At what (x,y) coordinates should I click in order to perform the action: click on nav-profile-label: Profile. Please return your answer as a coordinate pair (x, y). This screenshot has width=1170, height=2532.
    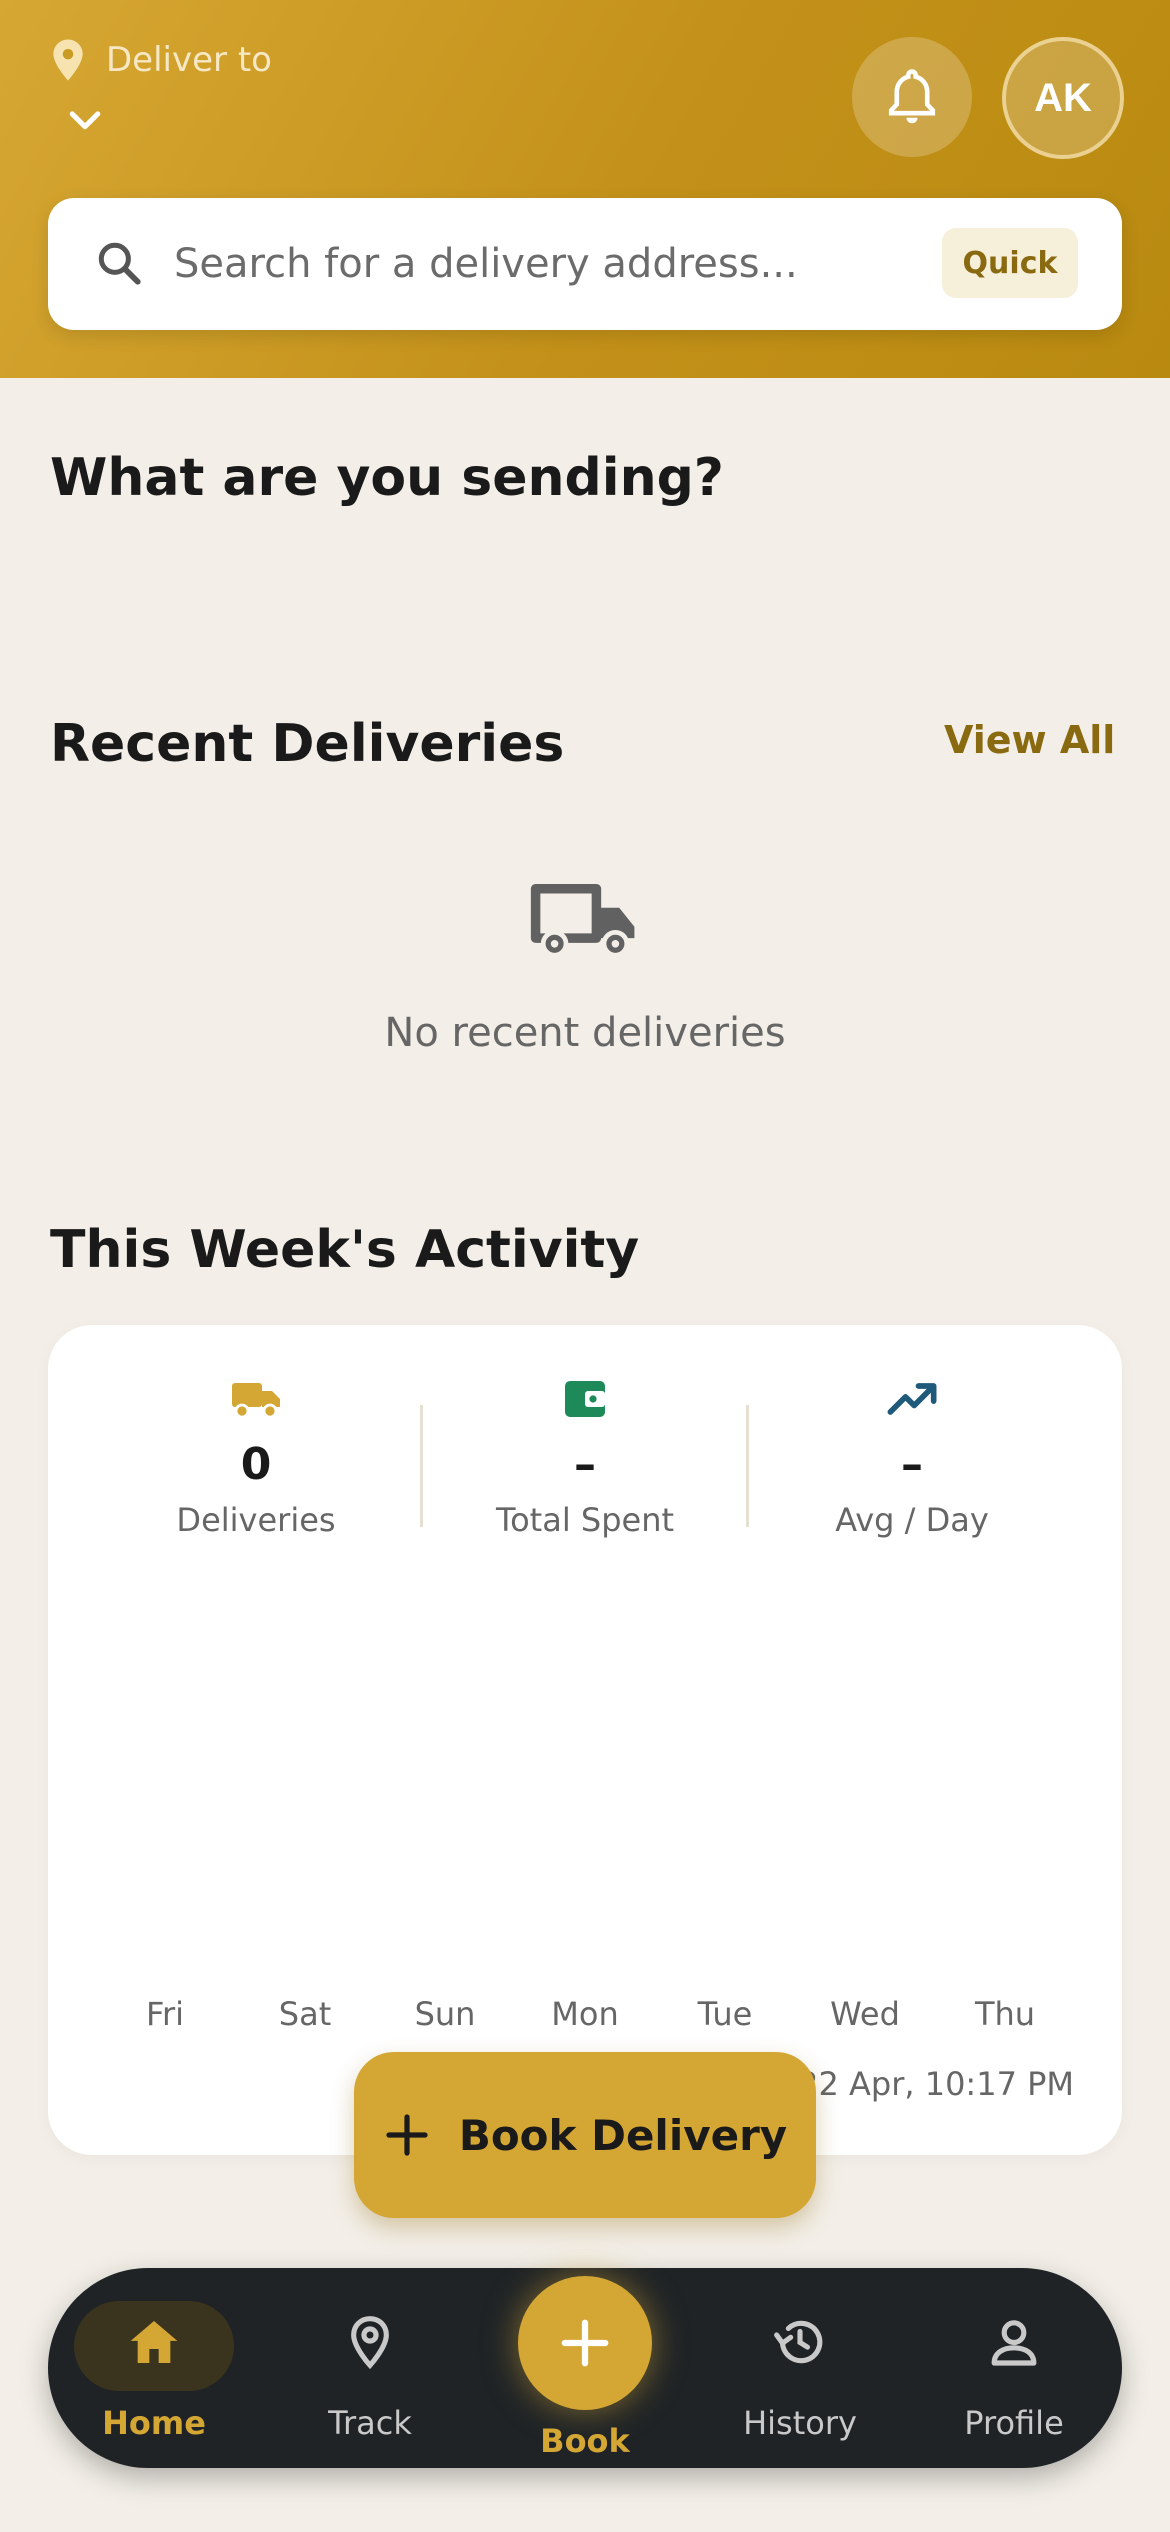
    Looking at the image, I should click on (1014, 2423).